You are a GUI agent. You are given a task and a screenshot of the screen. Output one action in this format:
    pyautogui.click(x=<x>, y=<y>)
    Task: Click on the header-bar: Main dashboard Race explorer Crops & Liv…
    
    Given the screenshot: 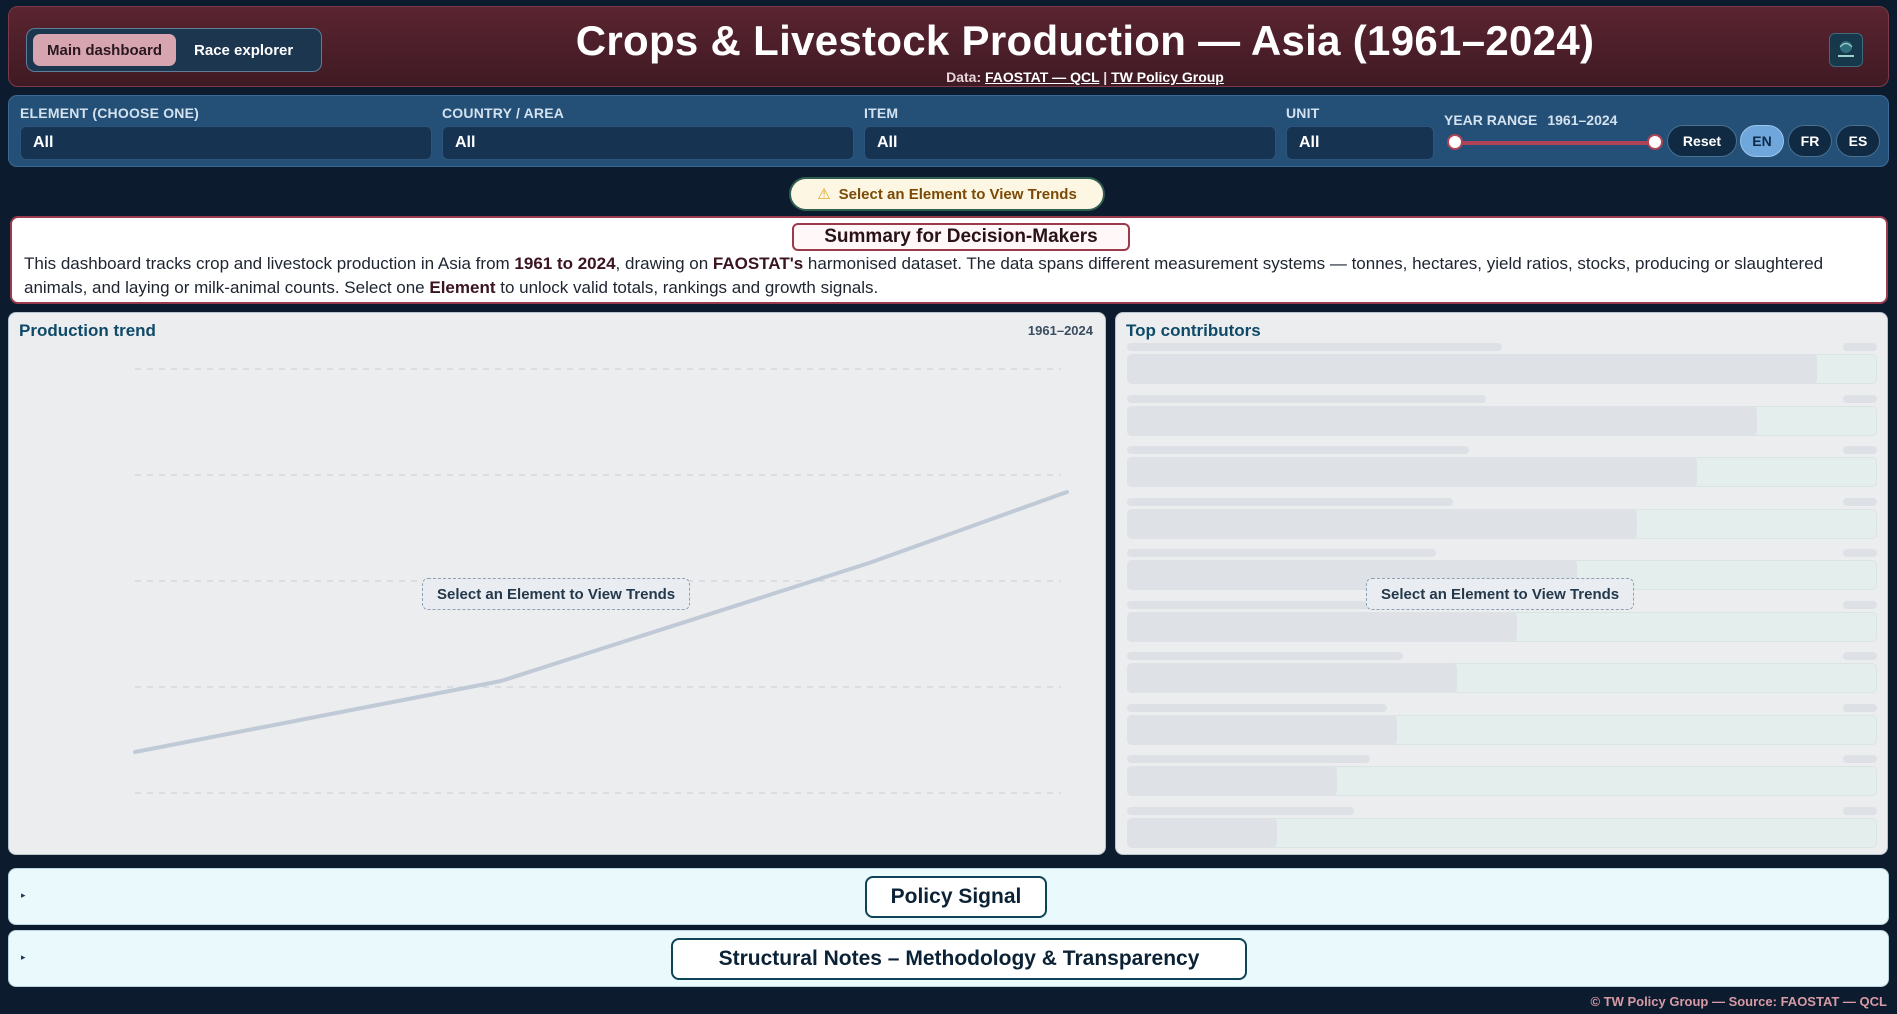 What is the action you would take?
    pyautogui.click(x=948, y=46)
    